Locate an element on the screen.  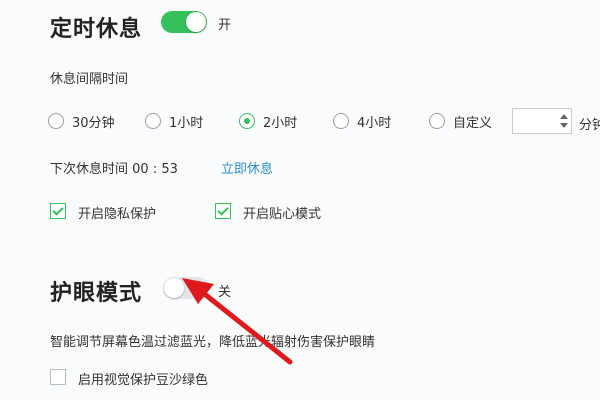
annotation-arrow-icon is located at coordinates (237, 321).